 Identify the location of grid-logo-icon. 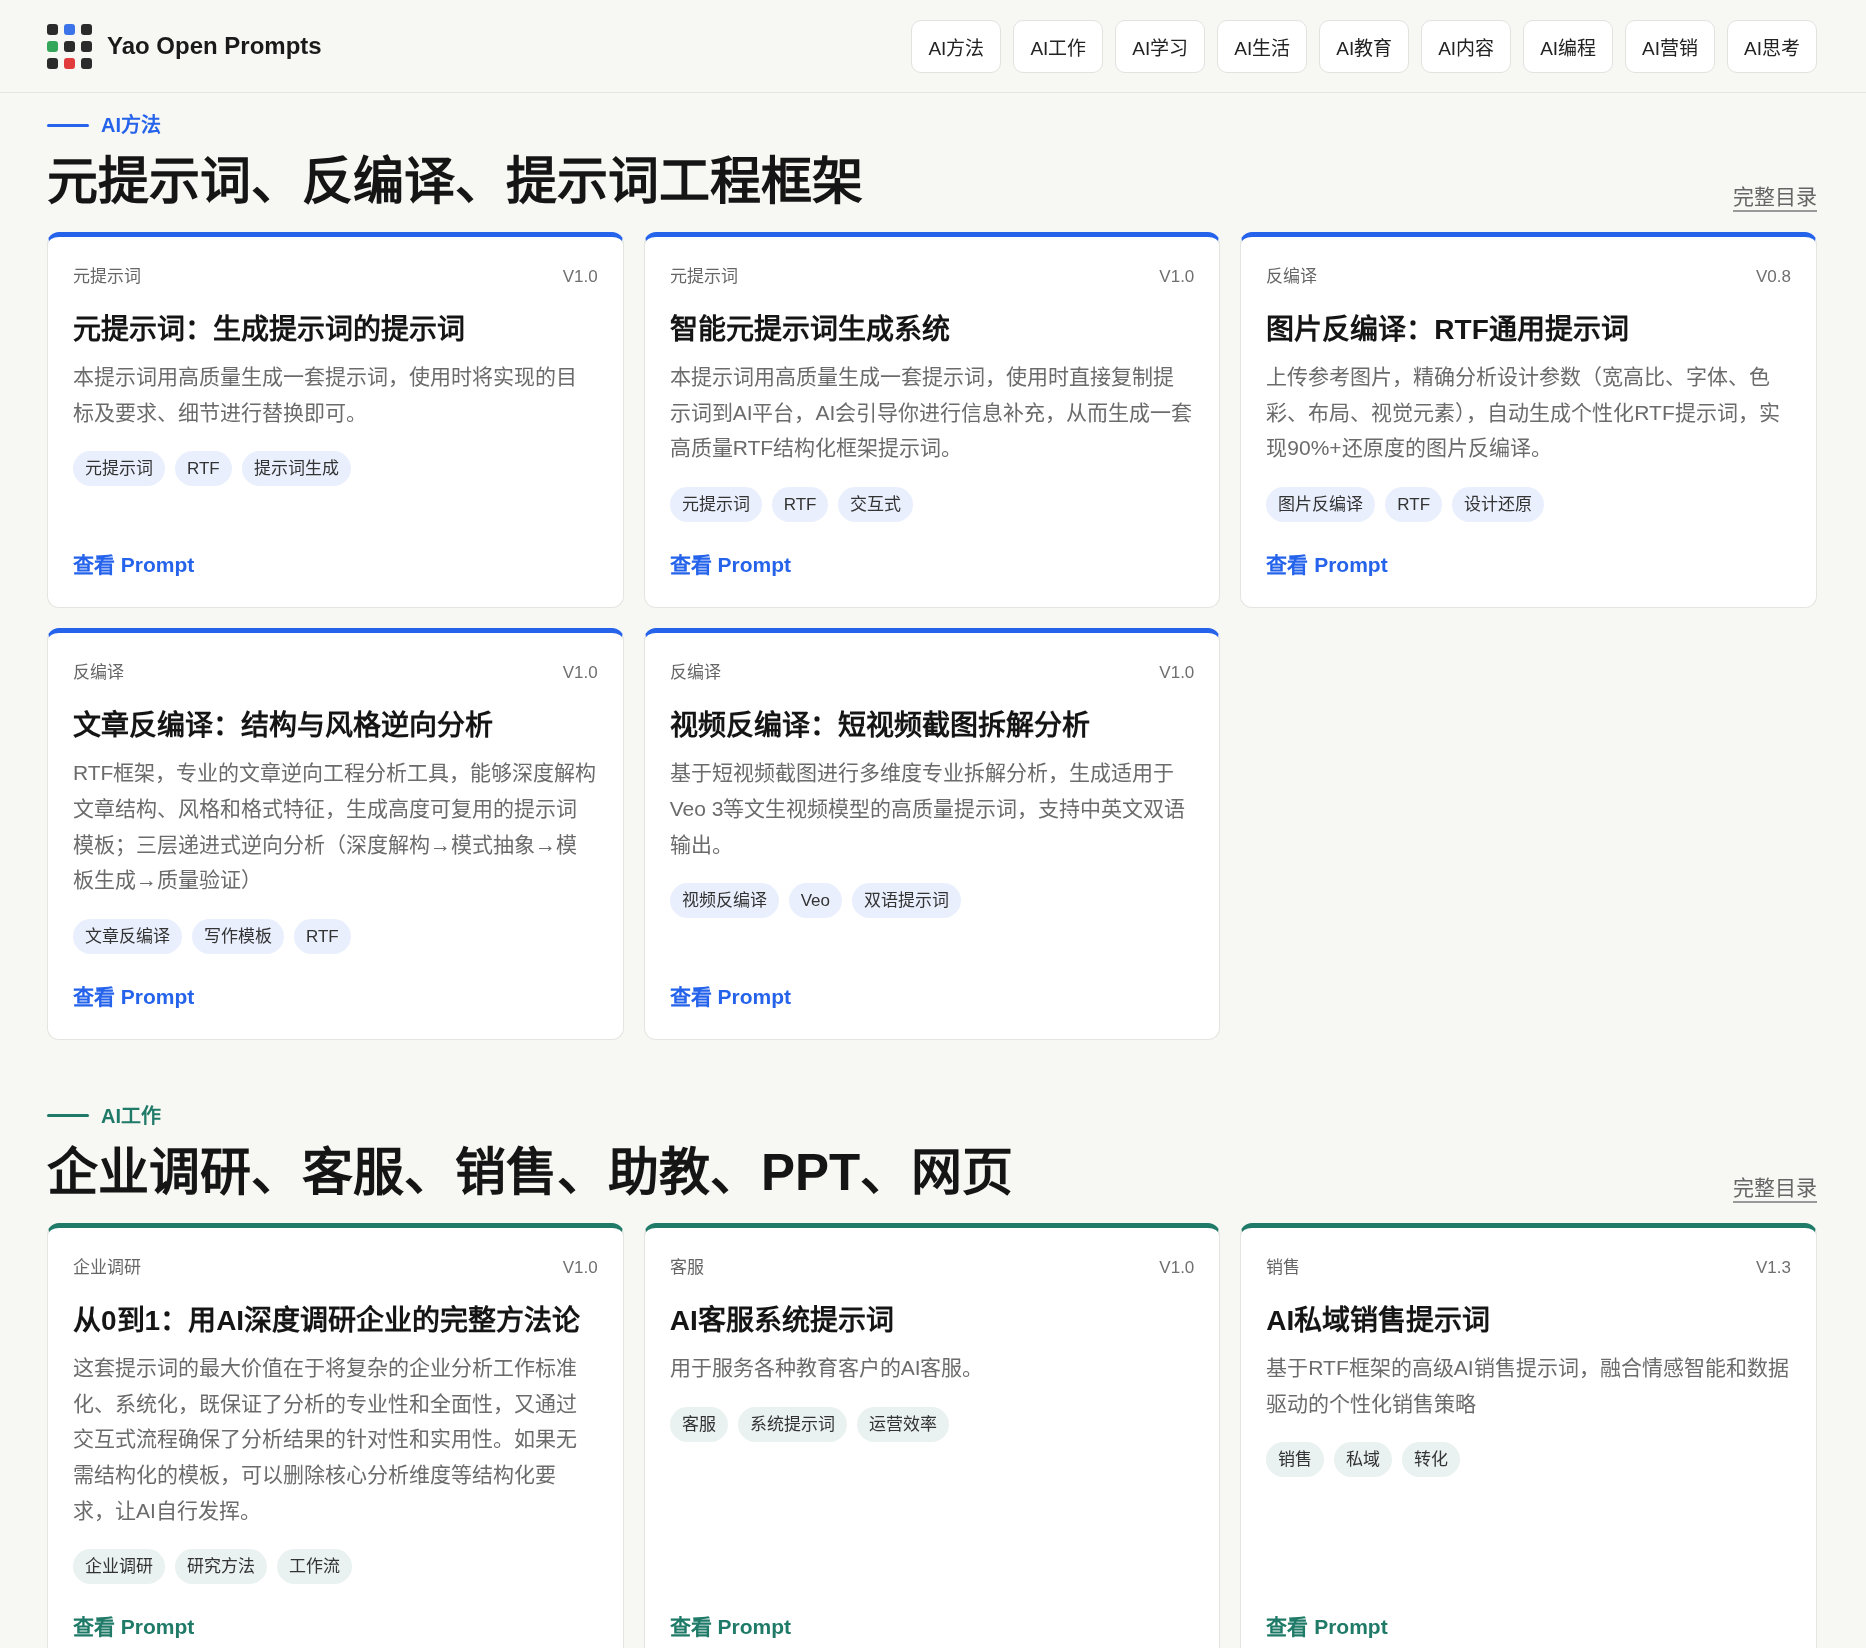
(69, 46).